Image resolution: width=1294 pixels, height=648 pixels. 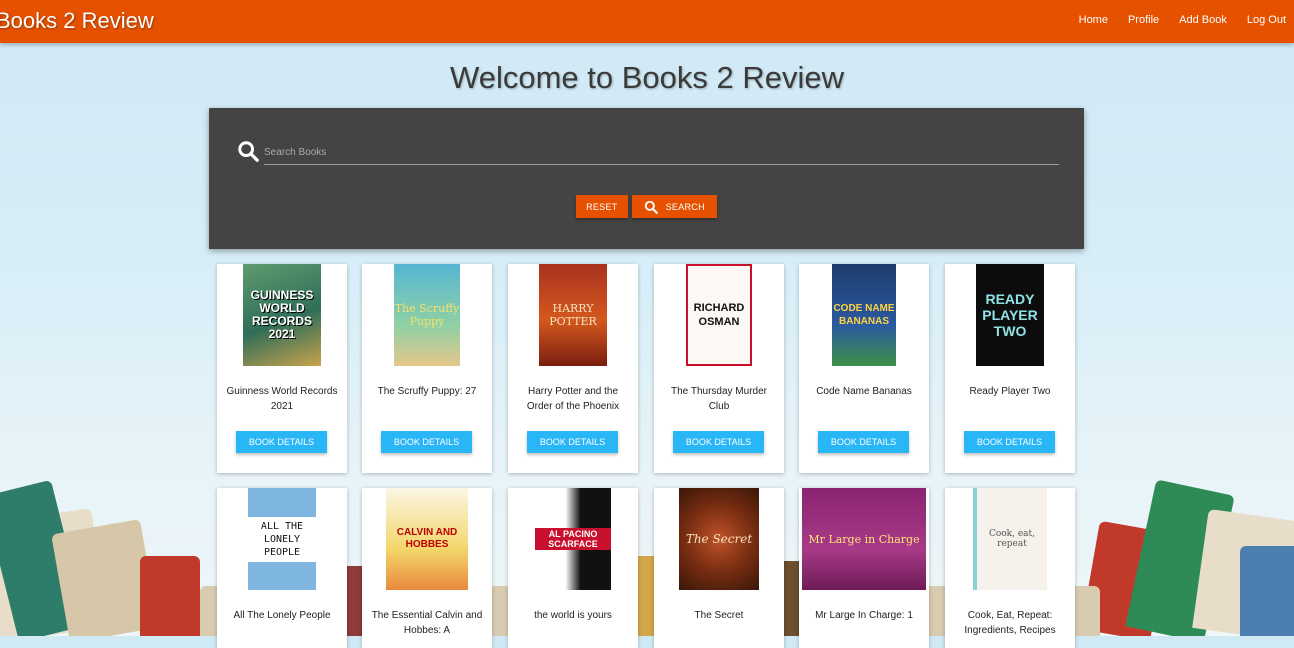 What do you see at coordinates (1093, 20) in the screenshot?
I see `nav-home-link: Home` at bounding box center [1093, 20].